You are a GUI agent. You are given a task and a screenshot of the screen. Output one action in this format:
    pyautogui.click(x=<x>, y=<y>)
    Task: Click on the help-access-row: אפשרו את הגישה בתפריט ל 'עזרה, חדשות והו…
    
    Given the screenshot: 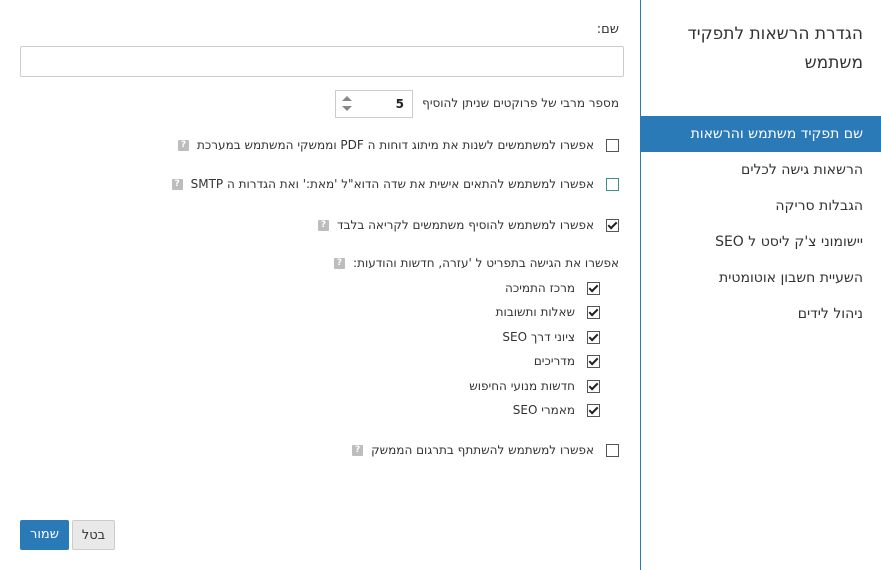 What is the action you would take?
    pyautogui.click(x=476, y=263)
    